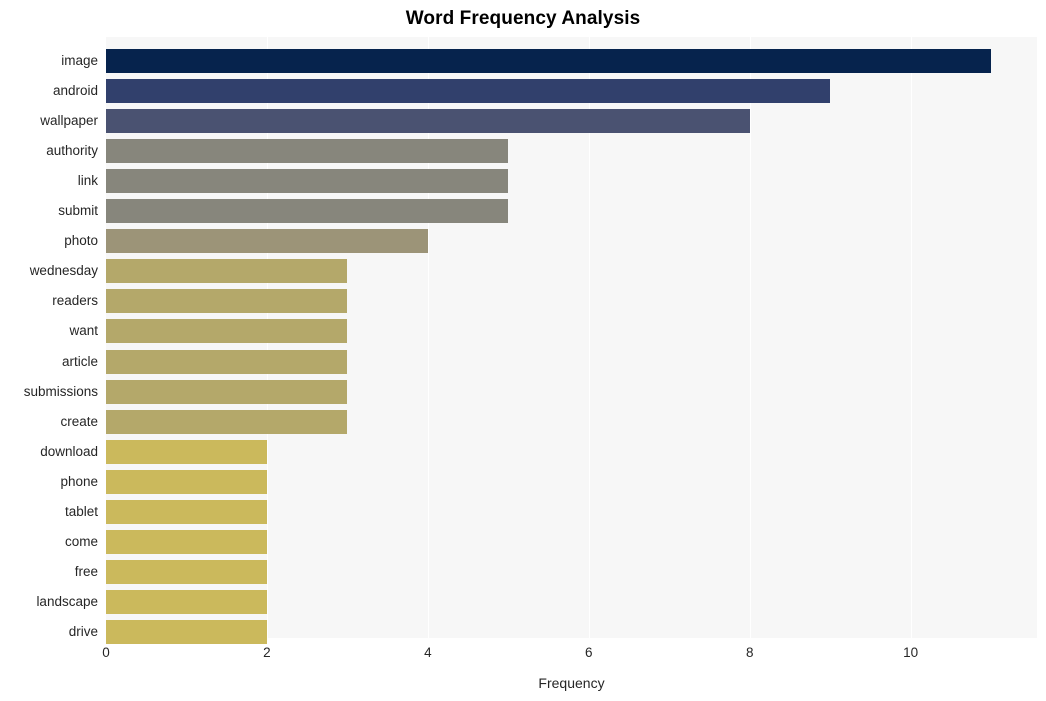 The height and width of the screenshot is (701, 1046). What do you see at coordinates (79, 61) in the screenshot?
I see `y-tick-label: image` at bounding box center [79, 61].